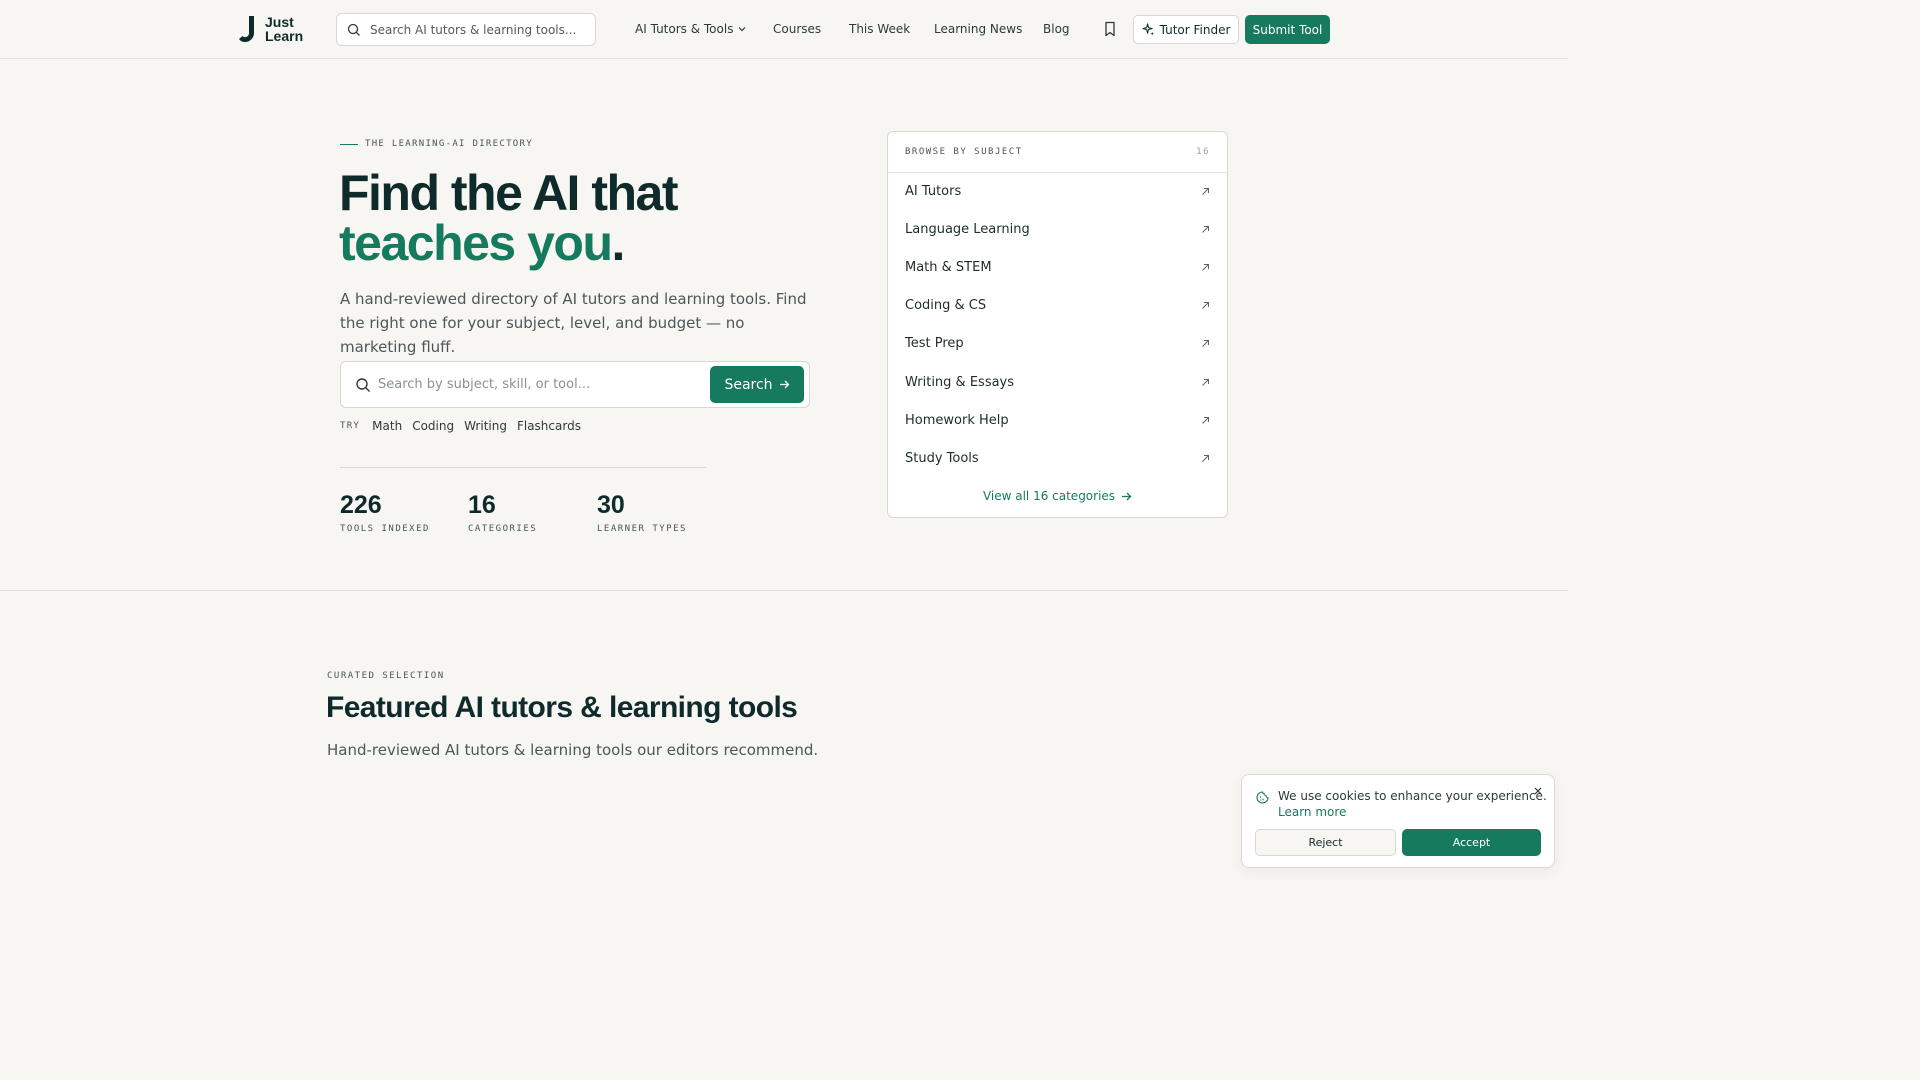 The width and height of the screenshot is (1920, 1080). Describe the element at coordinates (618, 243) in the screenshot. I see `hero-title-period: .` at that location.